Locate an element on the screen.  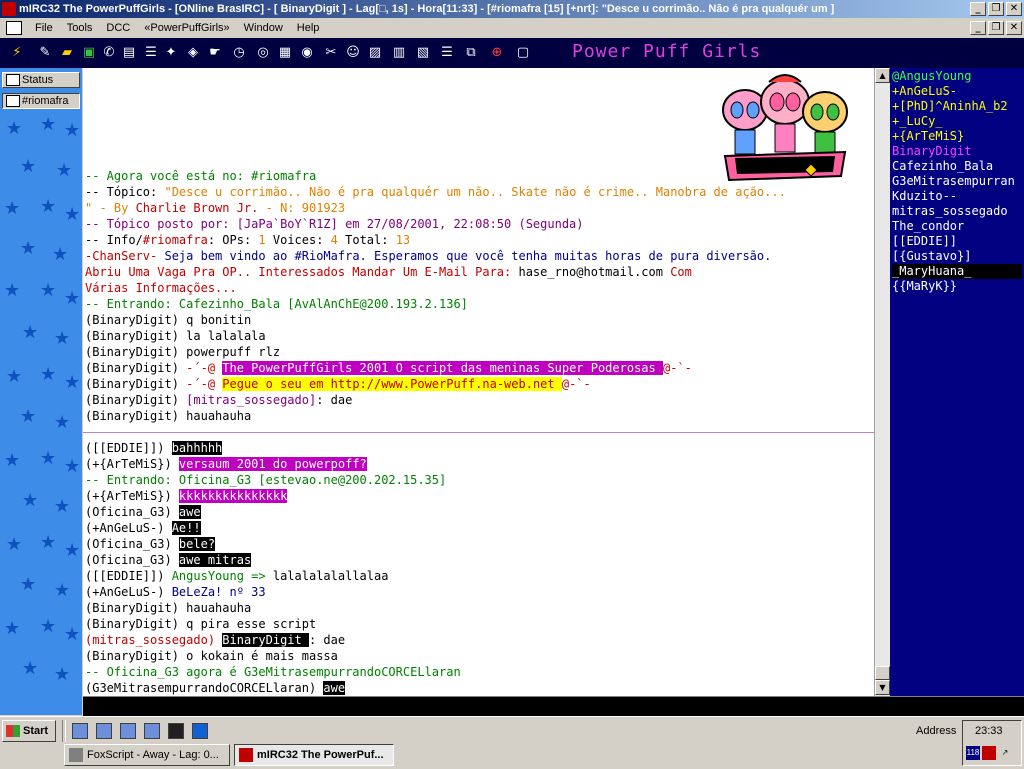
nick-item: mitras_sossegado is located at coordinates (950, 211).